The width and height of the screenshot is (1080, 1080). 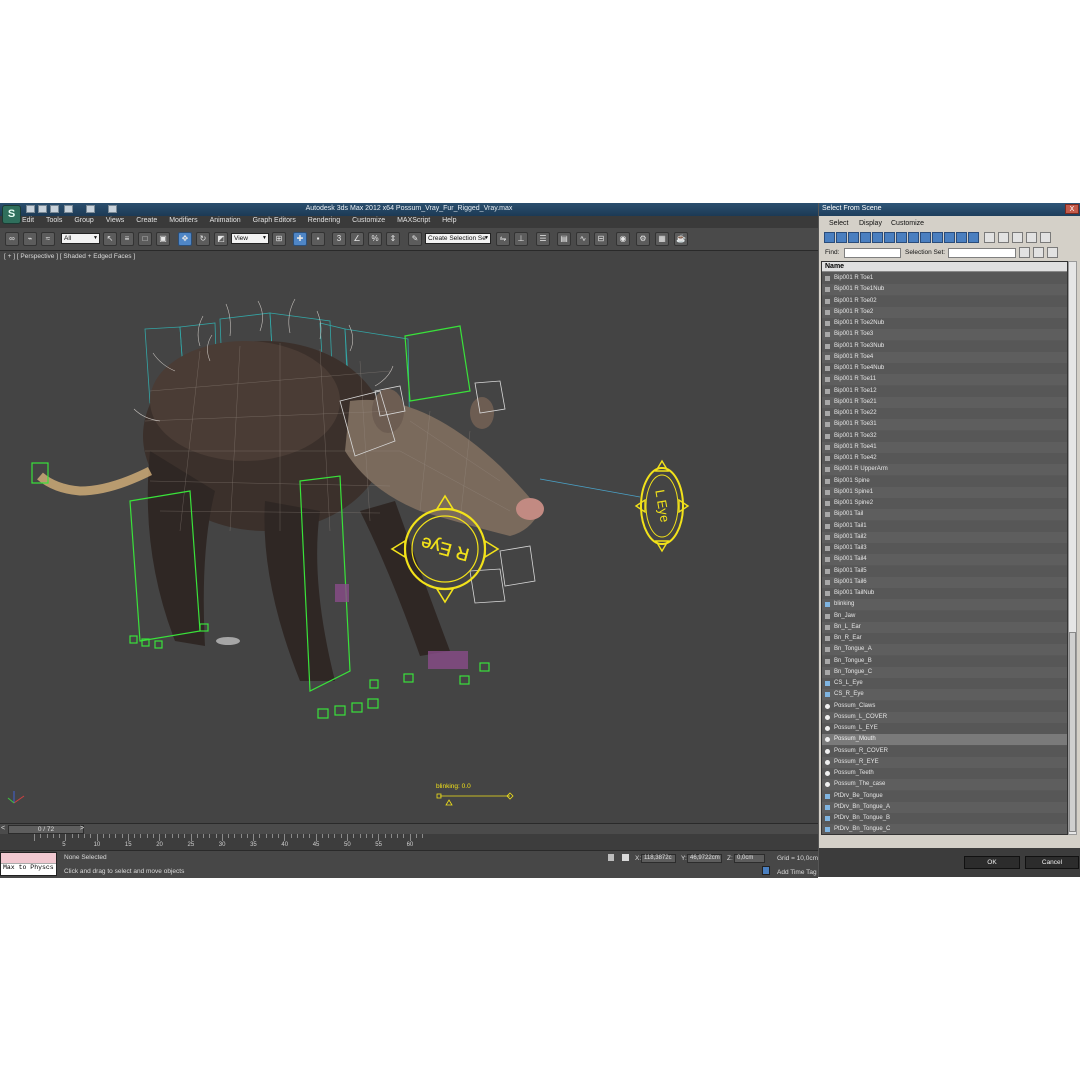 What do you see at coordinates (1072, 732) in the screenshot?
I see `list-scrollbar-thumb` at bounding box center [1072, 732].